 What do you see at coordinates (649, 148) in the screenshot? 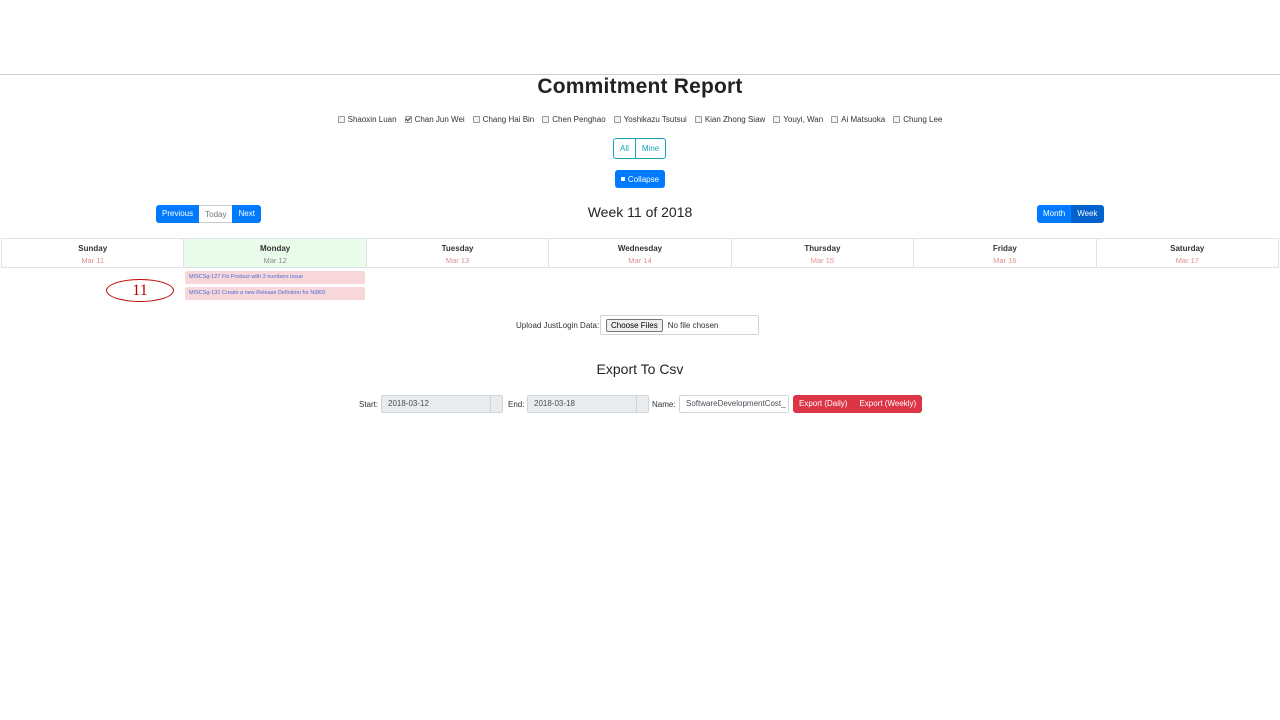
I see `filter-mine-button: Mine` at bounding box center [649, 148].